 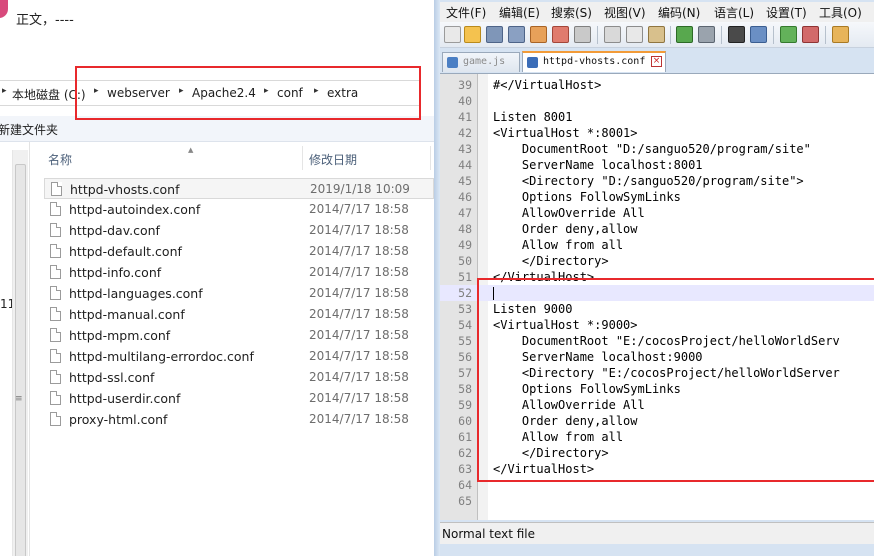 What do you see at coordinates (786, 12) in the screenshot?
I see `menu-settings: 设置(T)` at bounding box center [786, 12].